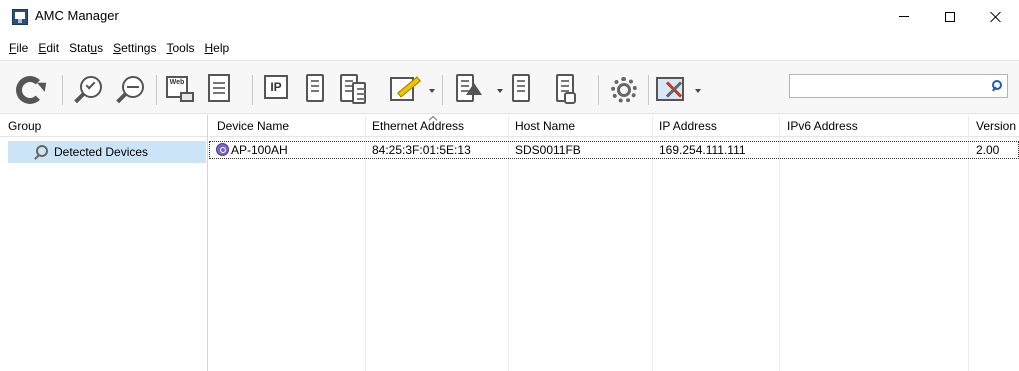 The image size is (1019, 371). What do you see at coordinates (88, 90) in the screenshot?
I see `search-check-icon` at bounding box center [88, 90].